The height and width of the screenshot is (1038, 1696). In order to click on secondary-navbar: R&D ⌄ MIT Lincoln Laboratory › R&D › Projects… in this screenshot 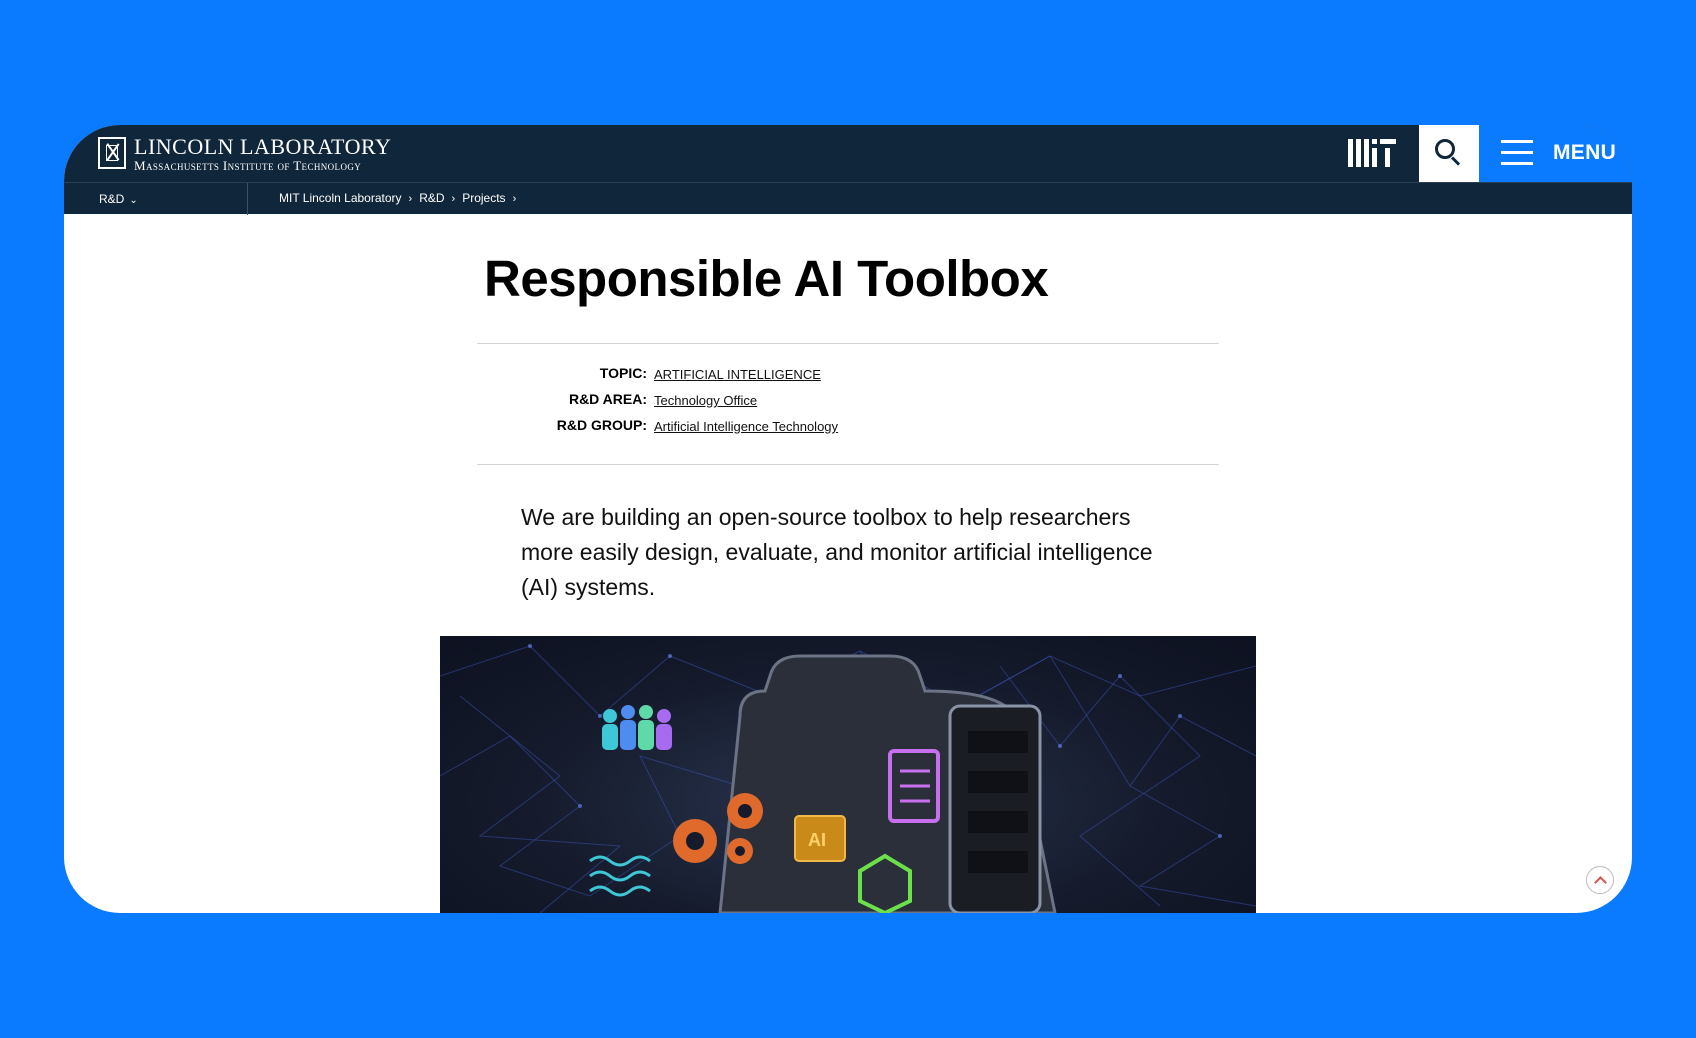, I will do `click(848, 198)`.